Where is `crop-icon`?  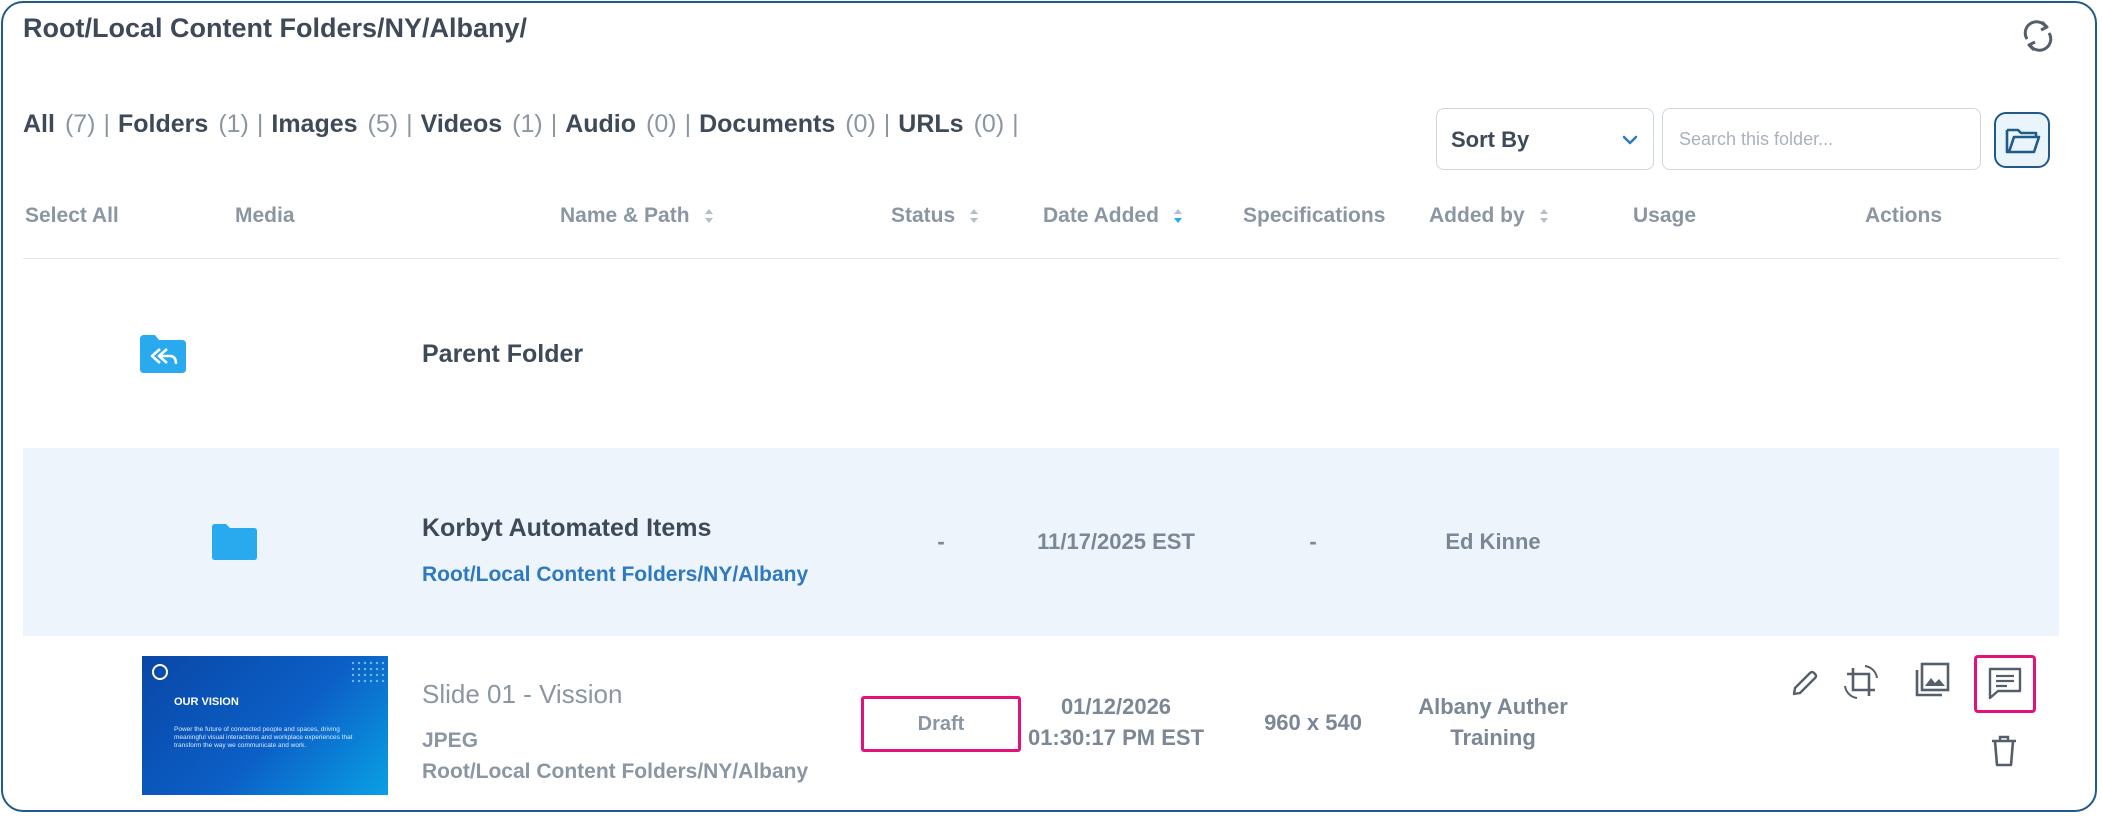
crop-icon is located at coordinates (1861, 682).